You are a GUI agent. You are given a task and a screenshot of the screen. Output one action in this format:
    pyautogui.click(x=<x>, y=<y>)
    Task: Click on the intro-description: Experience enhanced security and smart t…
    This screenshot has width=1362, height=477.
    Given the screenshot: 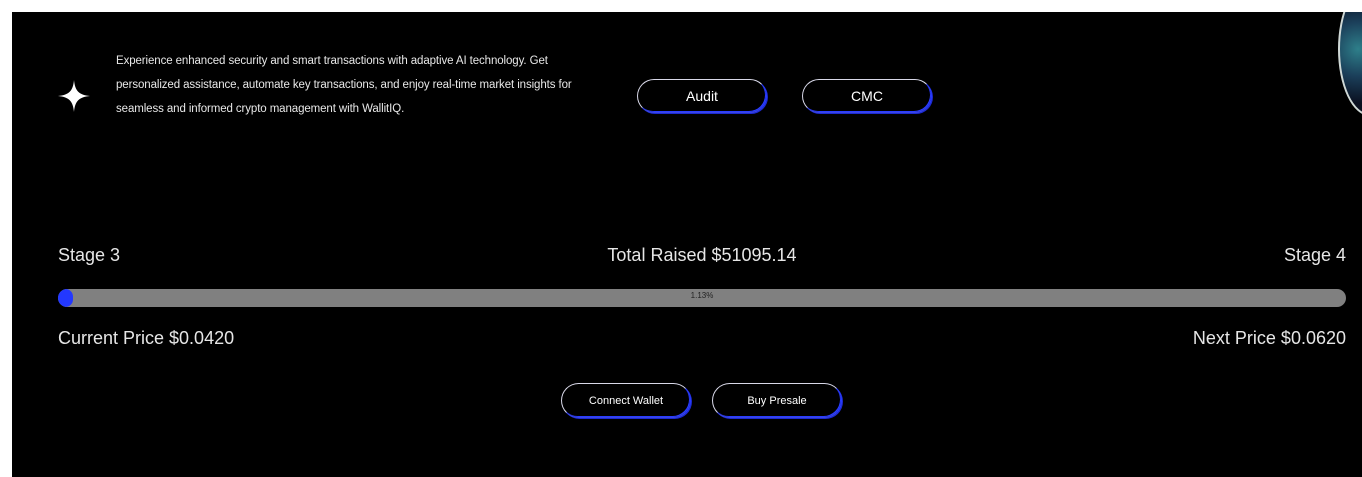 What is the action you would take?
    pyautogui.click(x=344, y=85)
    